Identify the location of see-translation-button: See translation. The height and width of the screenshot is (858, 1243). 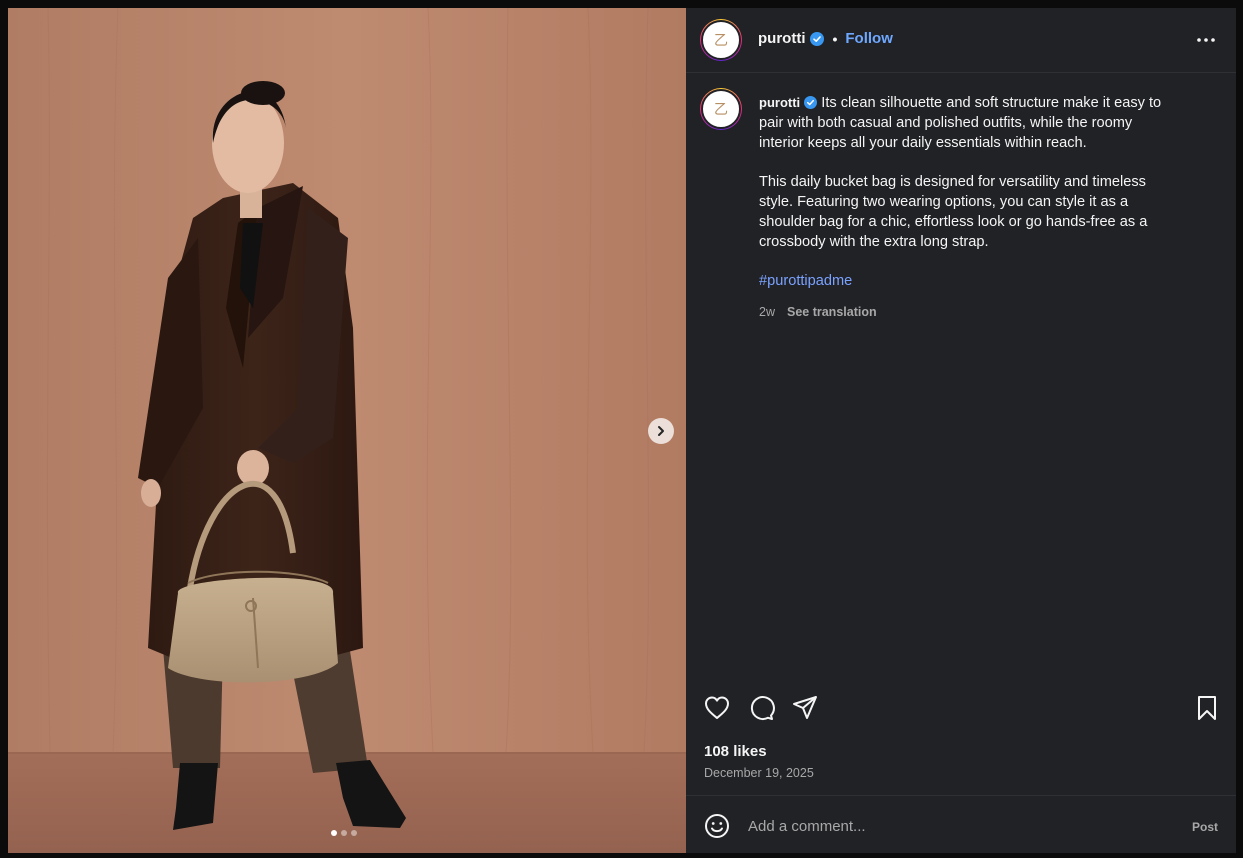
(832, 312).